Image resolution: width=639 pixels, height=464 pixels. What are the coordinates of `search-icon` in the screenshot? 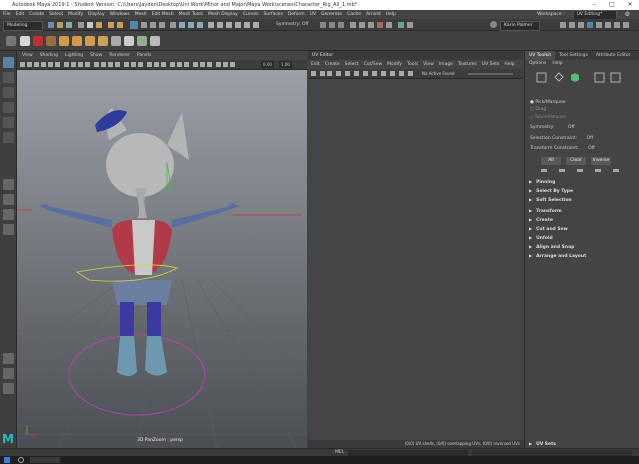 It's located at (21, 460).